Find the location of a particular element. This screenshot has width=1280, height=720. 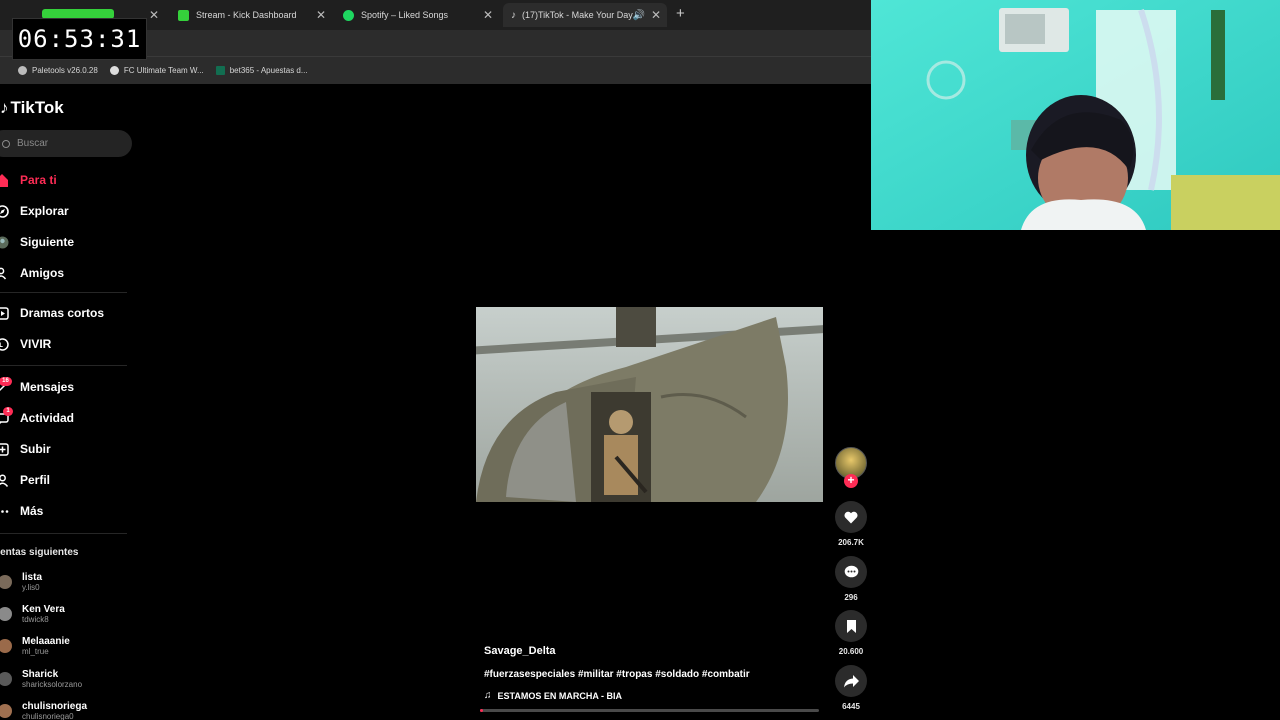

tab-label: Stream - Kick Dashboard is located at coordinates (246, 15).